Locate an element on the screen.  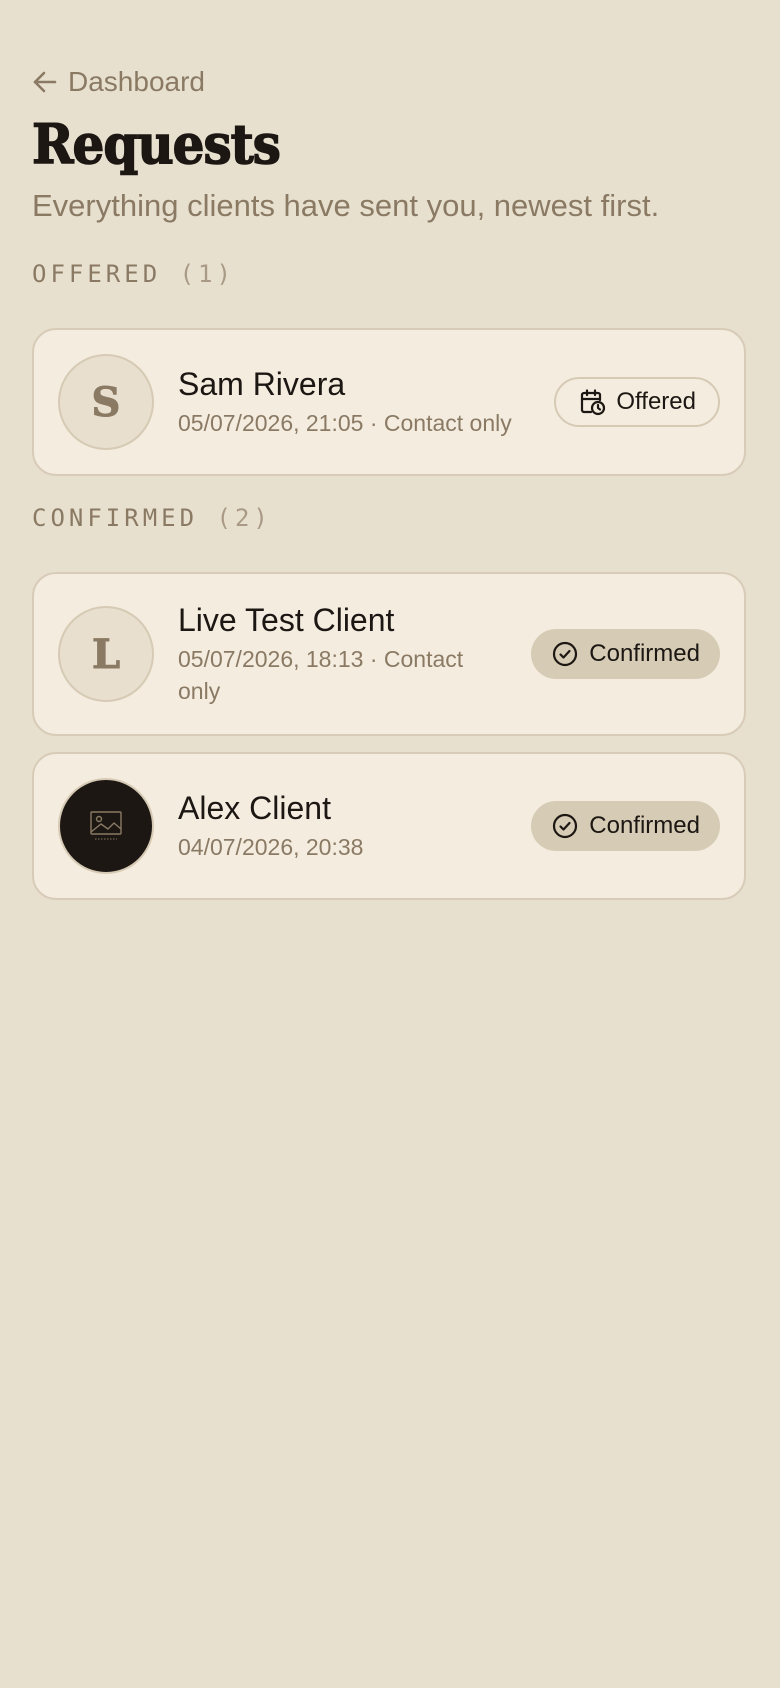
section-heading-confirmed: CONFIRMED (2) is located at coordinates (152, 518).